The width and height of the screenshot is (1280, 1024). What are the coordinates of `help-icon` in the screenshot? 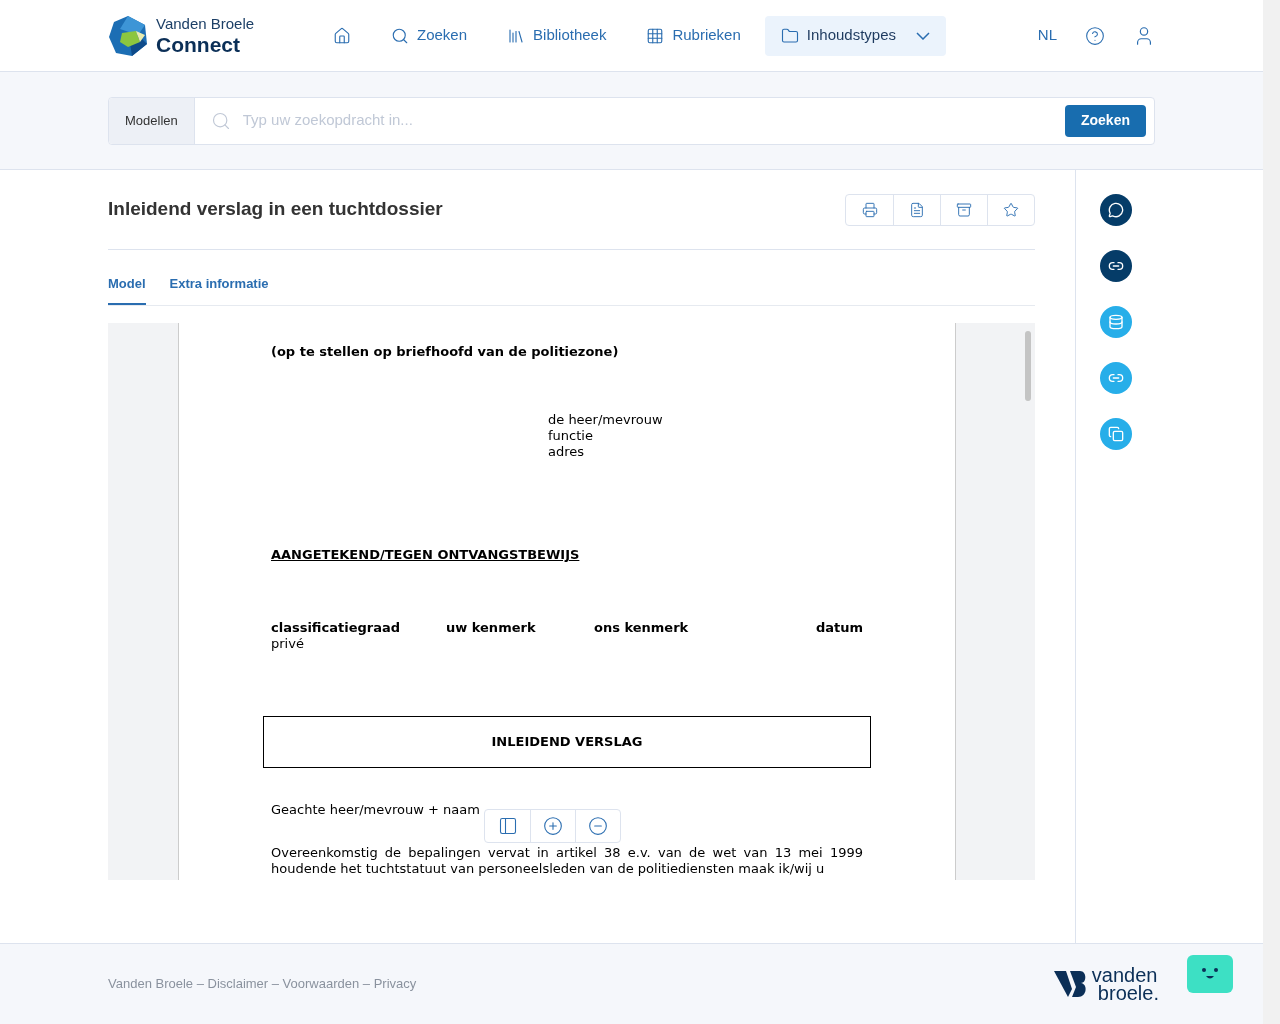 It's located at (1095, 35).